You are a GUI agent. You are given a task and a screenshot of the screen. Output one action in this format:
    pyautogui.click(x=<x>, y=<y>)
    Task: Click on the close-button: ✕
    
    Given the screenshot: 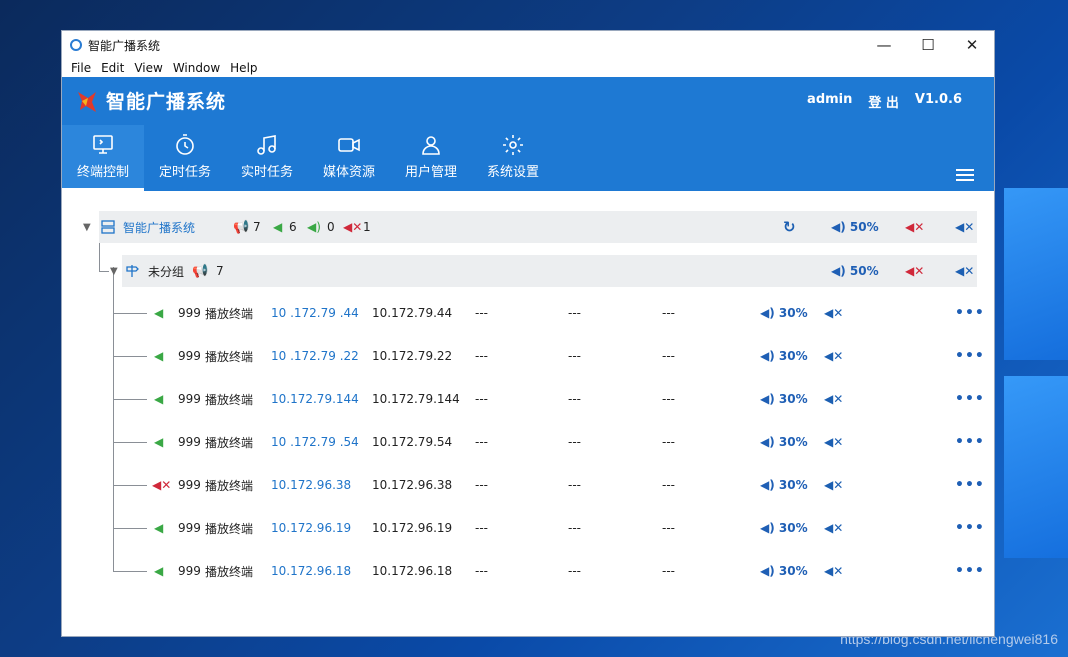 What is the action you would take?
    pyautogui.click(x=972, y=45)
    